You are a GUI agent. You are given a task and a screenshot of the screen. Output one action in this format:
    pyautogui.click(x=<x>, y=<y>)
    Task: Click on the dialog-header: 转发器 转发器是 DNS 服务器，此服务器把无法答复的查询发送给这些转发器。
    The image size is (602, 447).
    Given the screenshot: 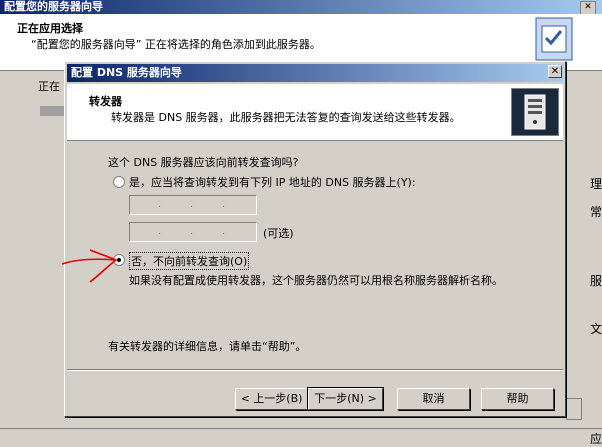 What is the action you would take?
    pyautogui.click(x=315, y=112)
    